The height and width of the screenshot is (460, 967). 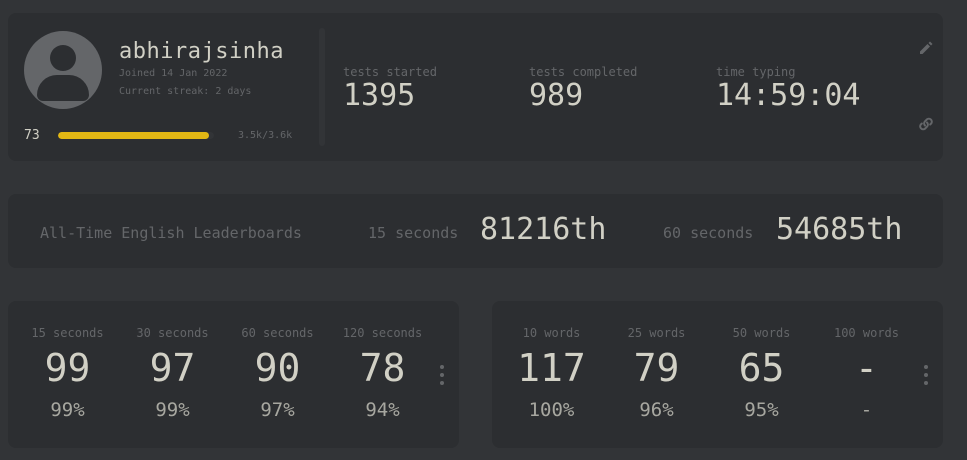 I want to click on lb-60s-rank: 54685th, so click(x=839, y=229).